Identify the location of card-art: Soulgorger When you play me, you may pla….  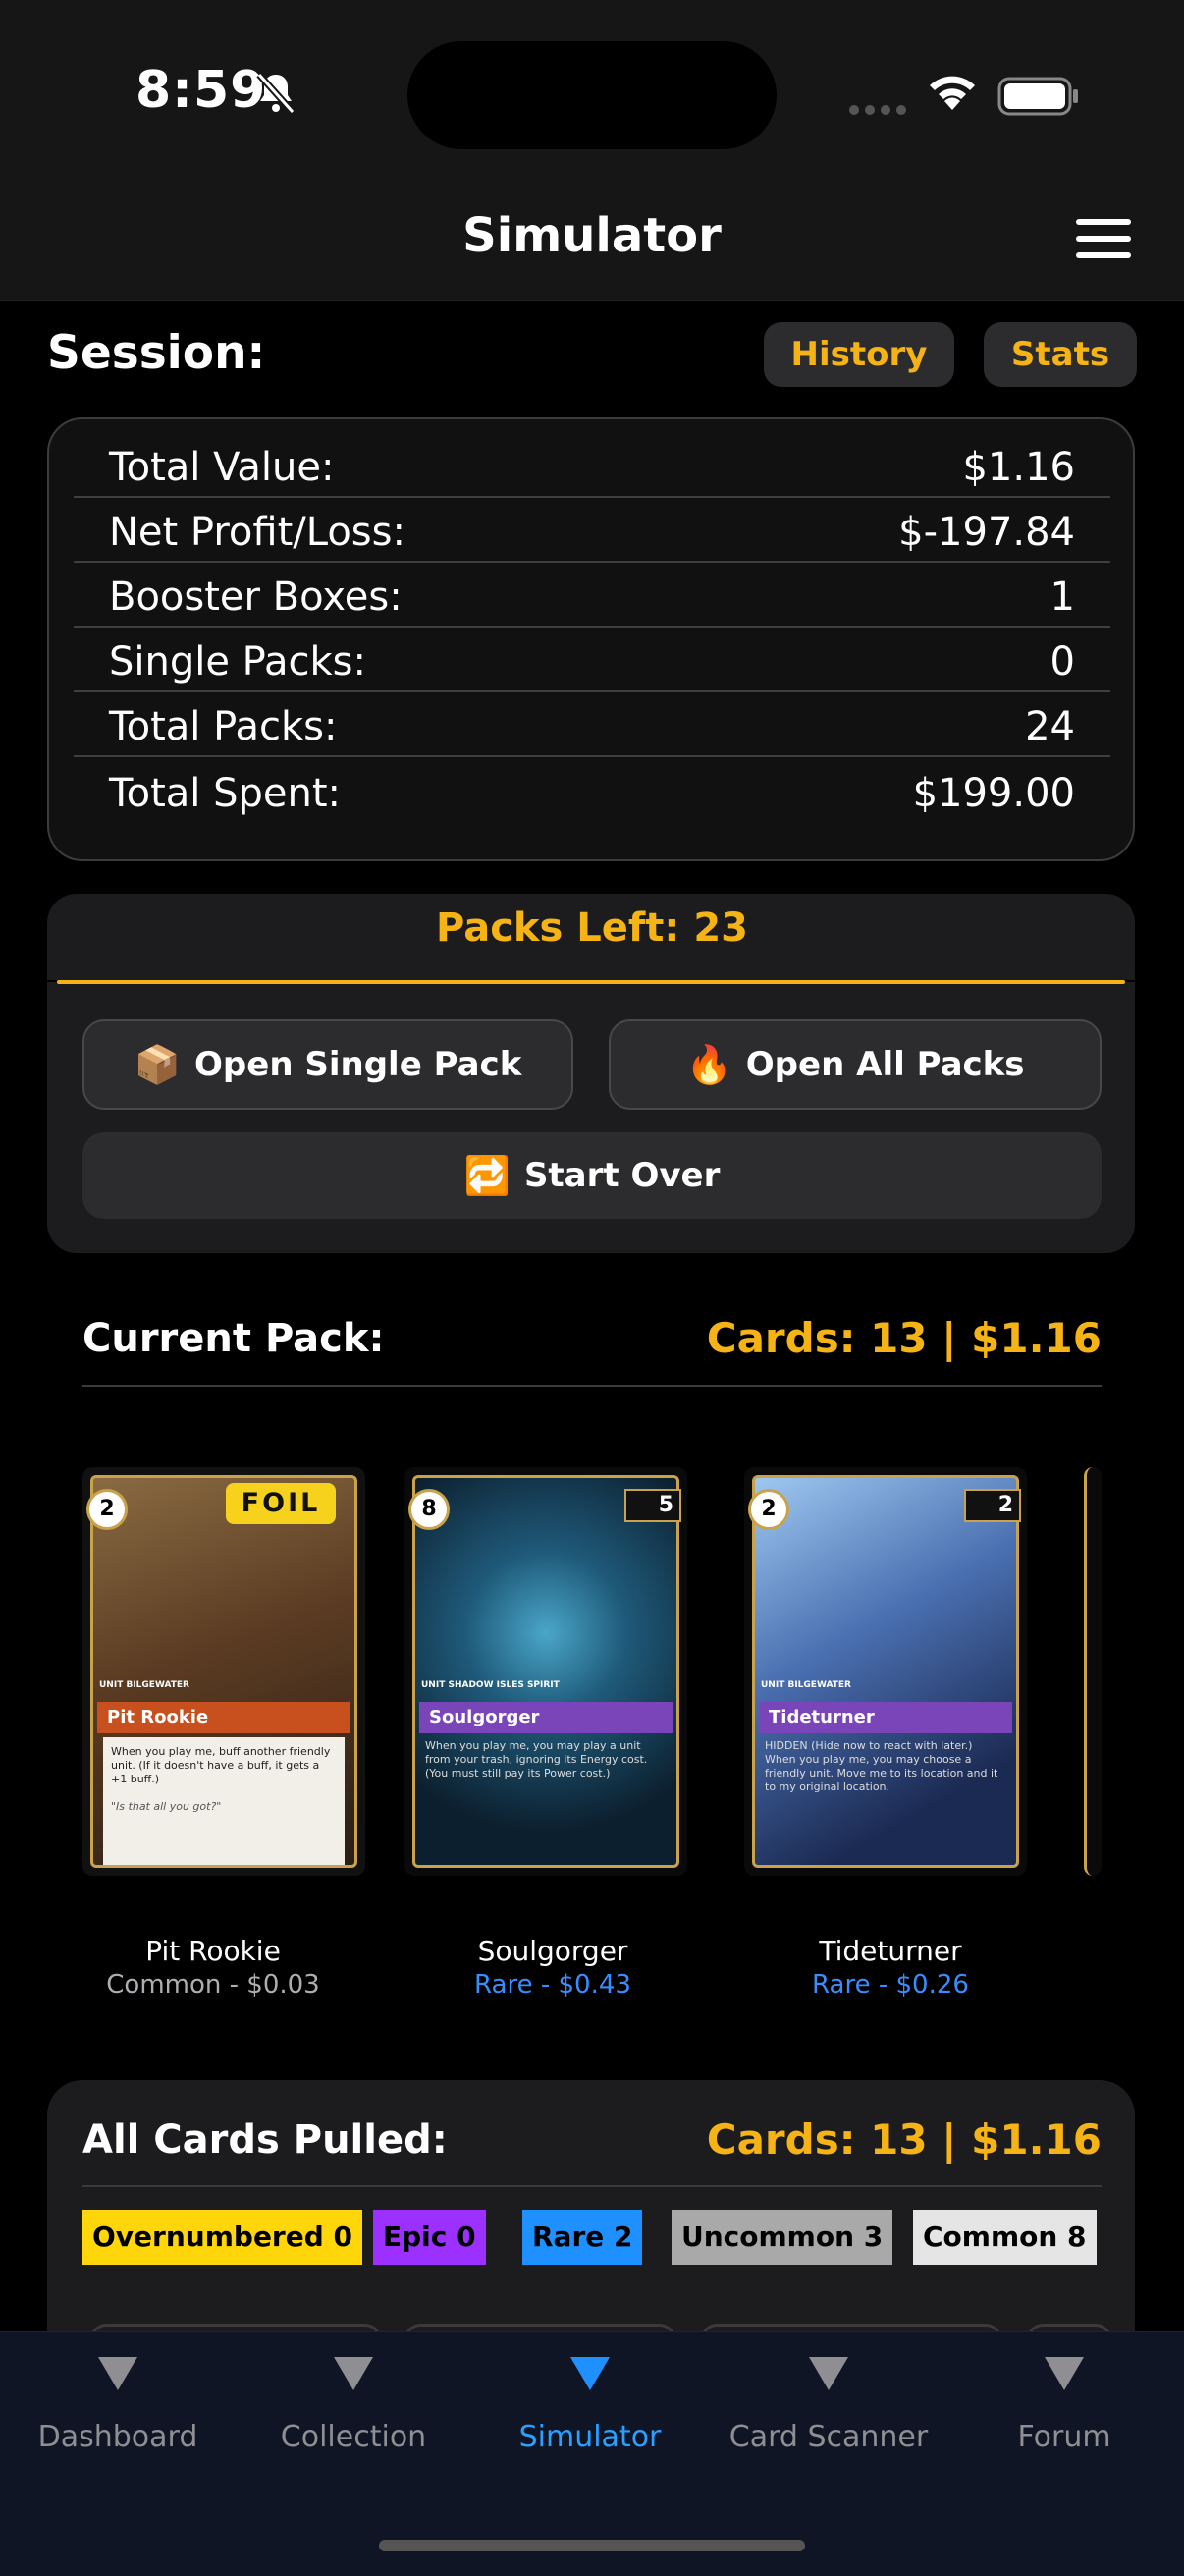
(545, 1672).